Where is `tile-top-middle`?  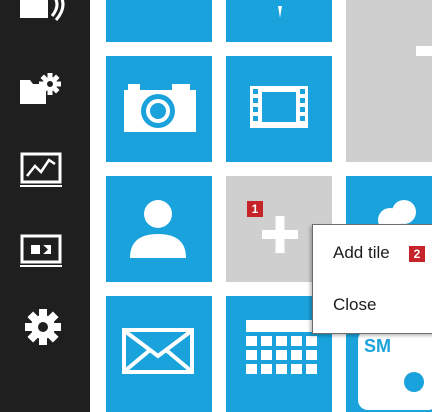
tile-top-middle is located at coordinates (279, 21).